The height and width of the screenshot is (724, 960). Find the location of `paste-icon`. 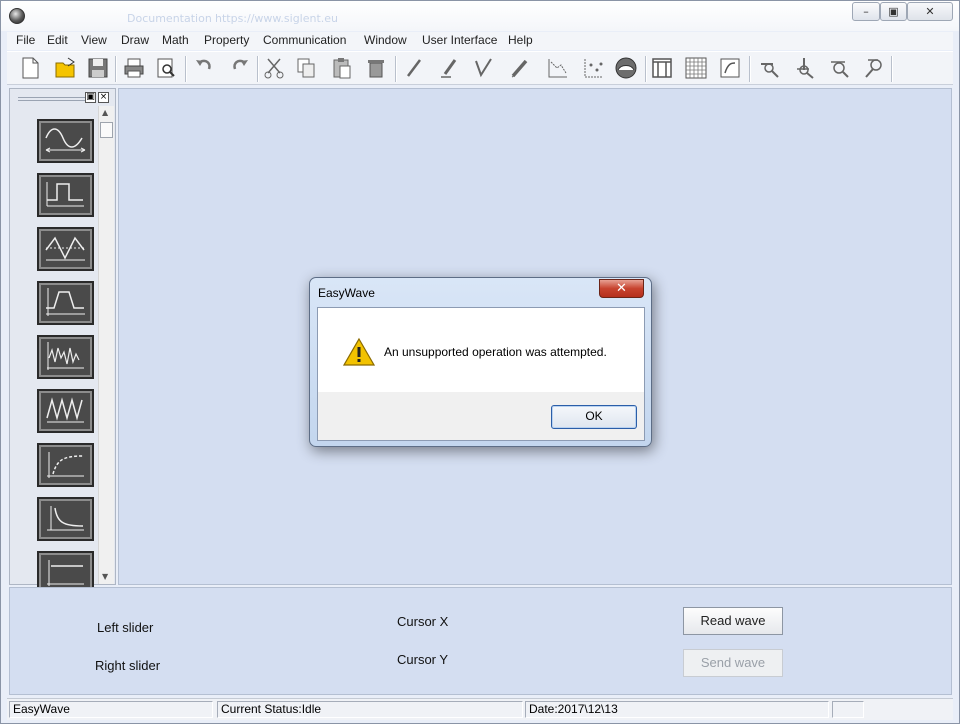

paste-icon is located at coordinates (342, 68).